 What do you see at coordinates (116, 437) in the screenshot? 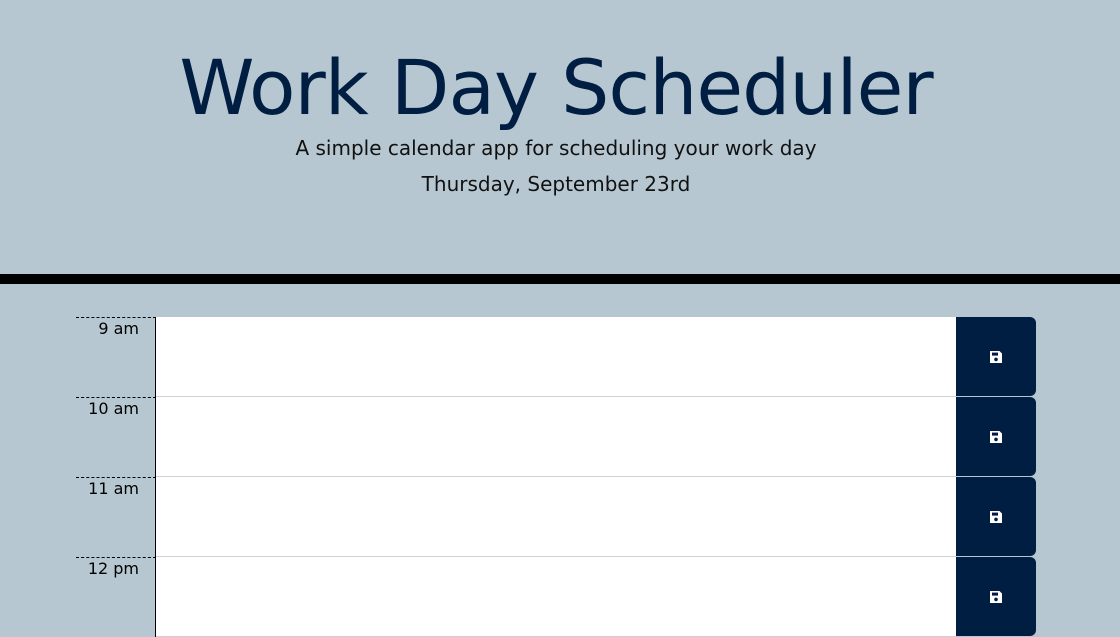
I see `hour-label: 10 am` at bounding box center [116, 437].